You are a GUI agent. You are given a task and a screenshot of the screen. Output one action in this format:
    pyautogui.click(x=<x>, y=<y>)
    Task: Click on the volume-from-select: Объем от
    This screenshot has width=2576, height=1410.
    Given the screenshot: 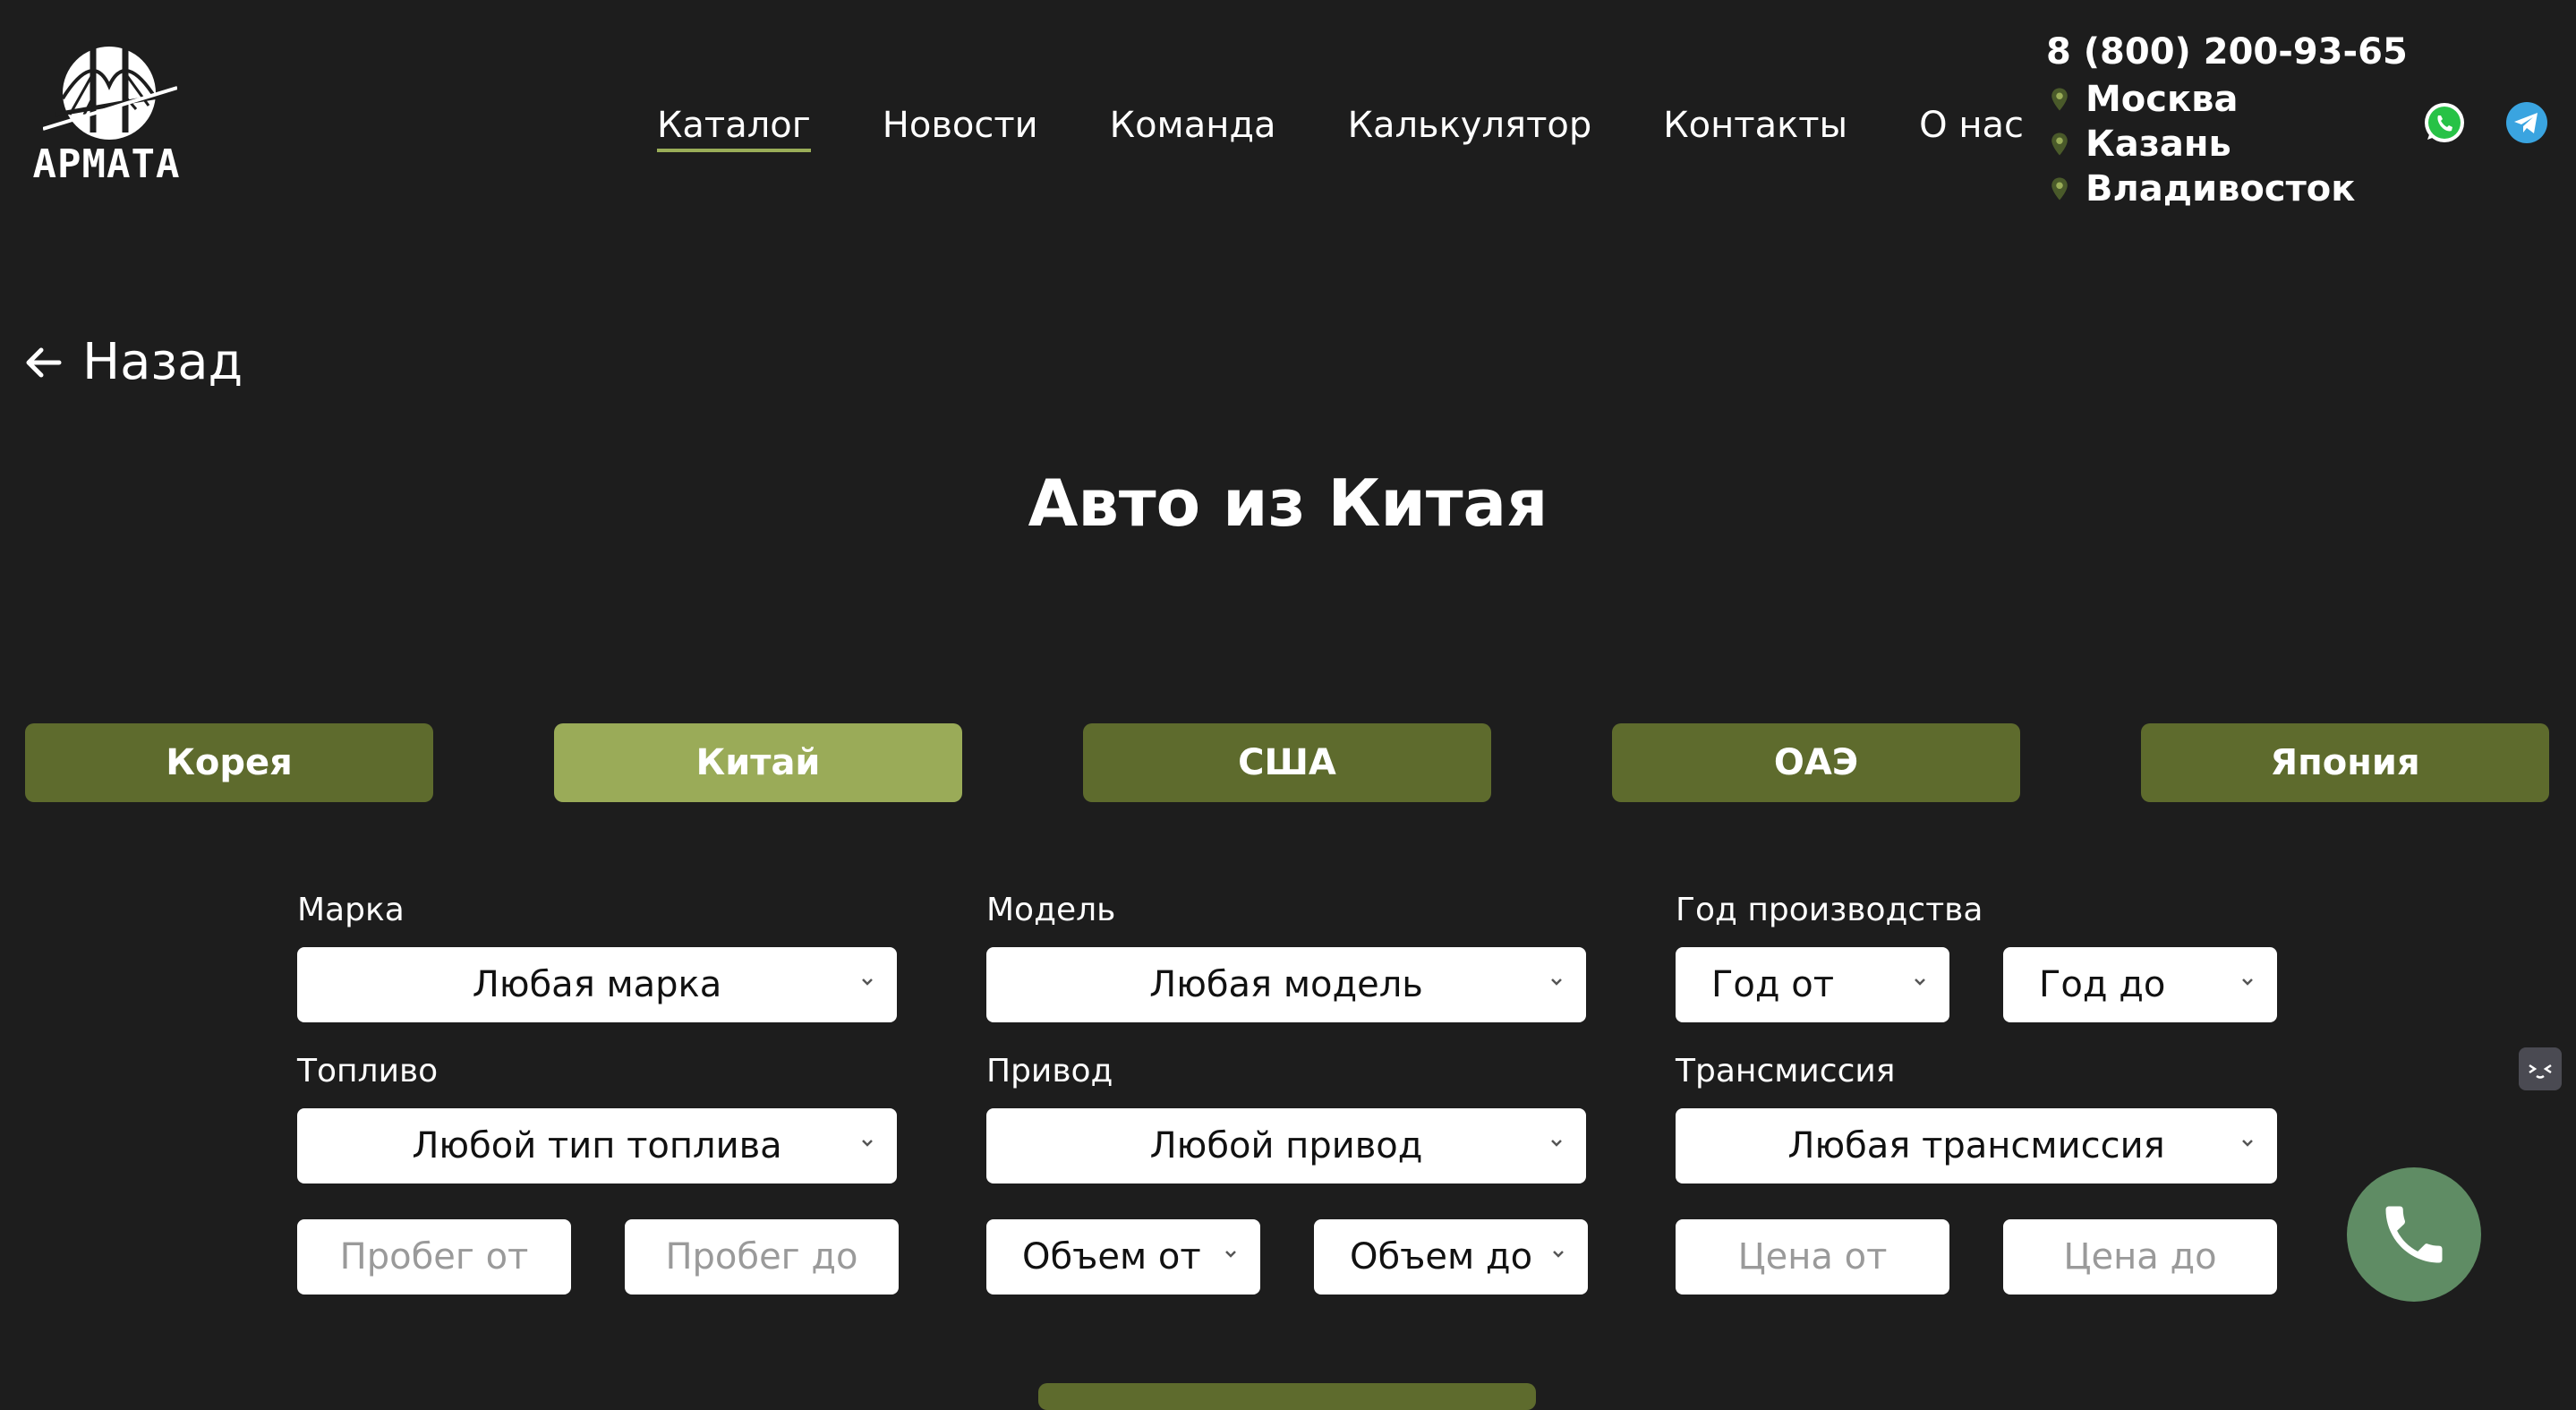 What is the action you would take?
    pyautogui.click(x=1123, y=1257)
    